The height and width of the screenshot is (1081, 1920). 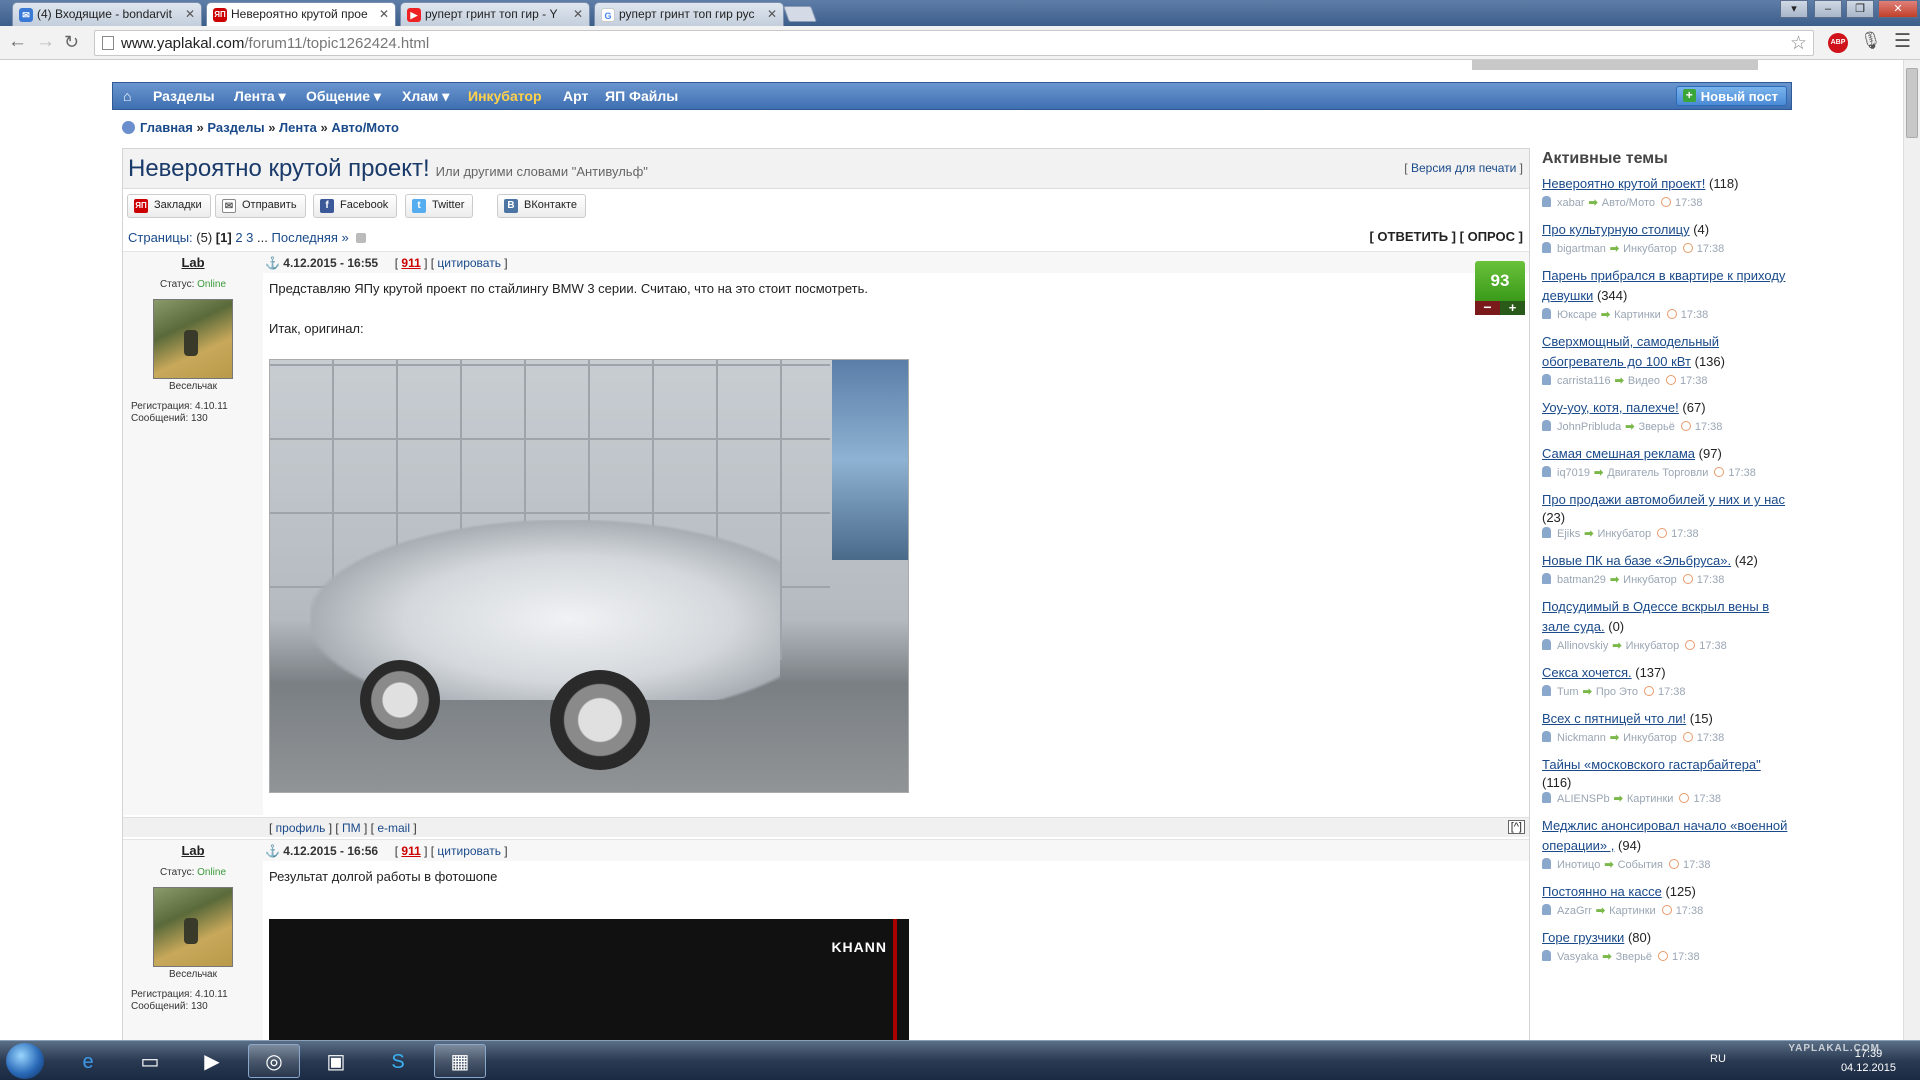 What do you see at coordinates (355, 206) in the screenshot?
I see `facebook-button: f Facebook` at bounding box center [355, 206].